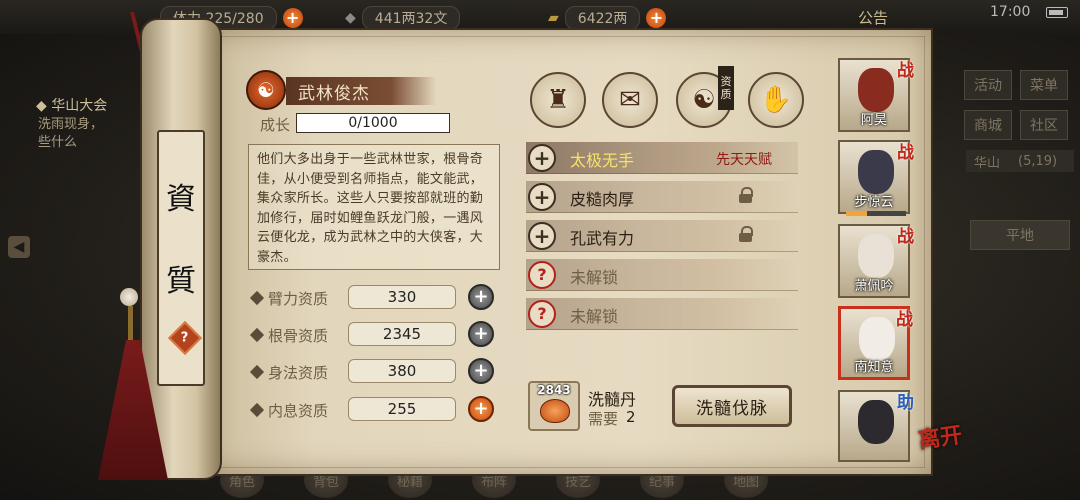 This screenshot has height=500, width=1080. I want to click on attribute-label: 身法资质, so click(298, 373).